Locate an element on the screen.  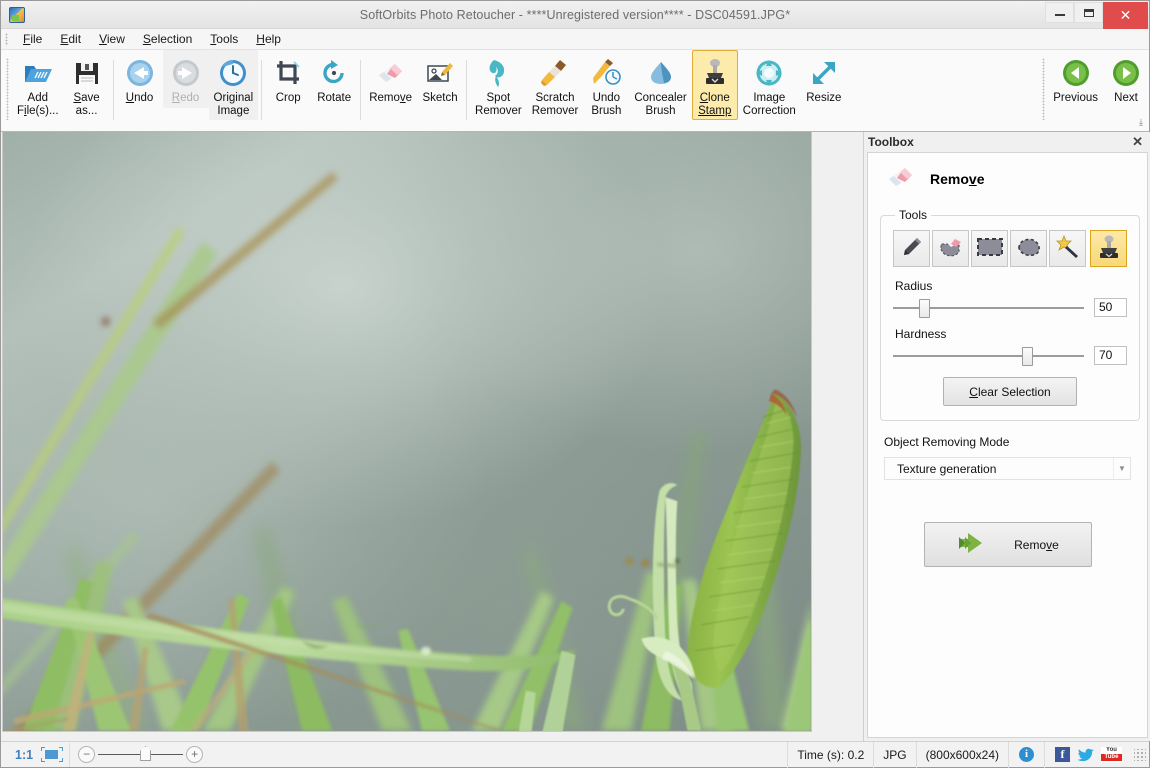
sketch-label: Sketch is located at coordinates (440, 98).